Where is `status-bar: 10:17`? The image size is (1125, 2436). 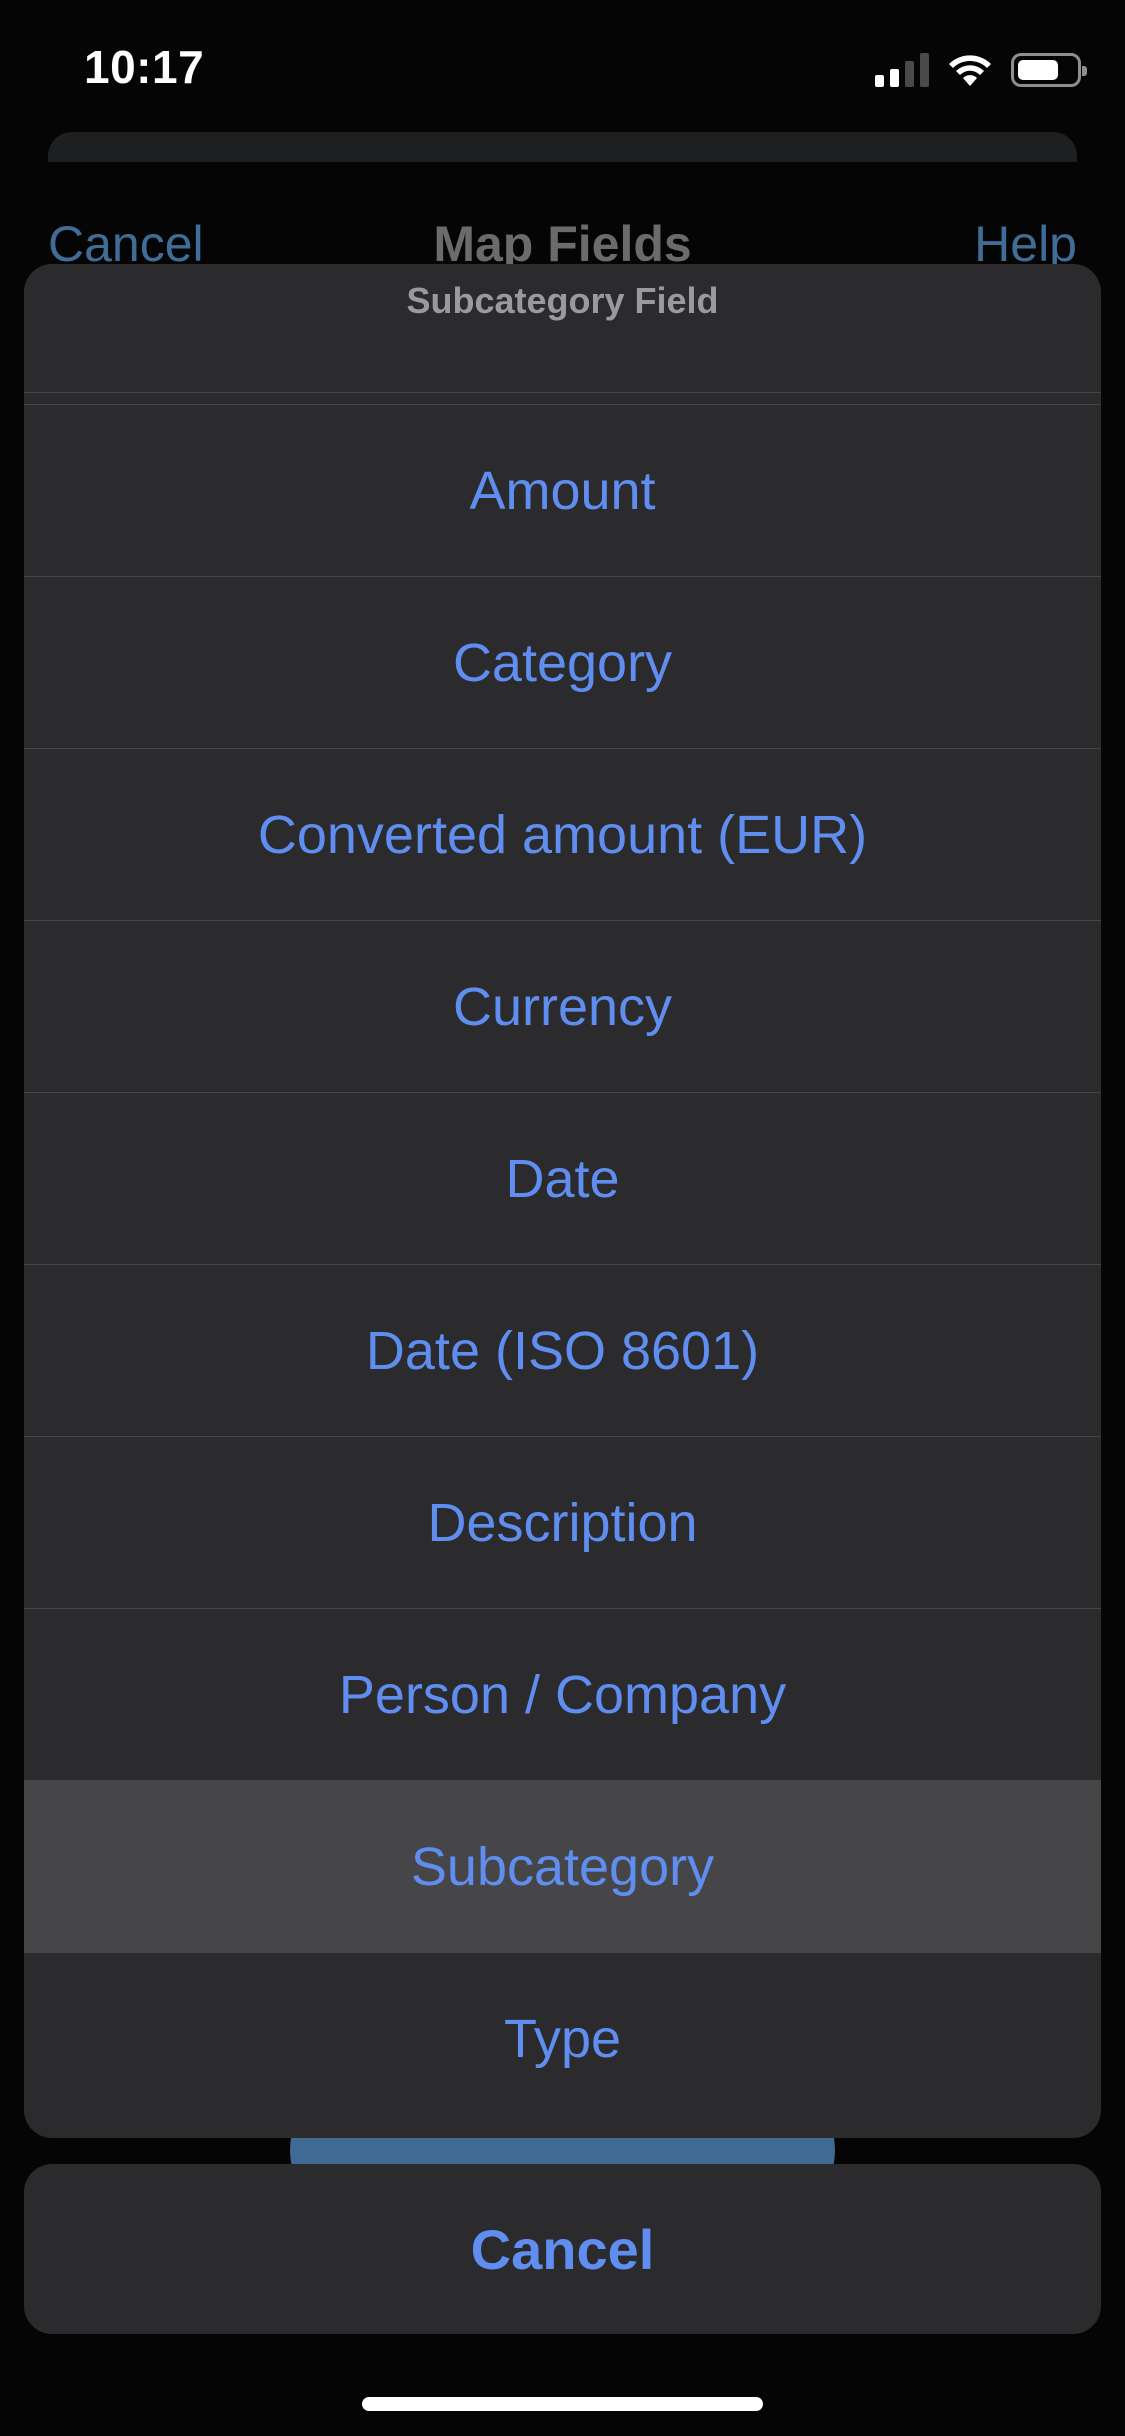 status-bar: 10:17 is located at coordinates (562, 67).